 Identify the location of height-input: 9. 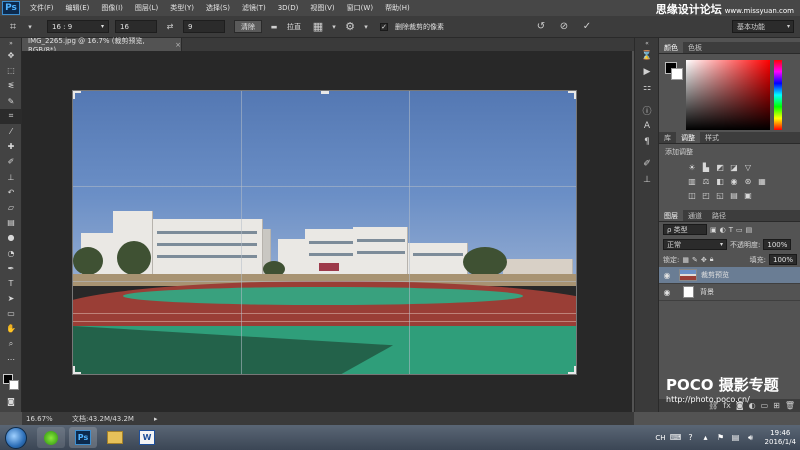
(204, 26).